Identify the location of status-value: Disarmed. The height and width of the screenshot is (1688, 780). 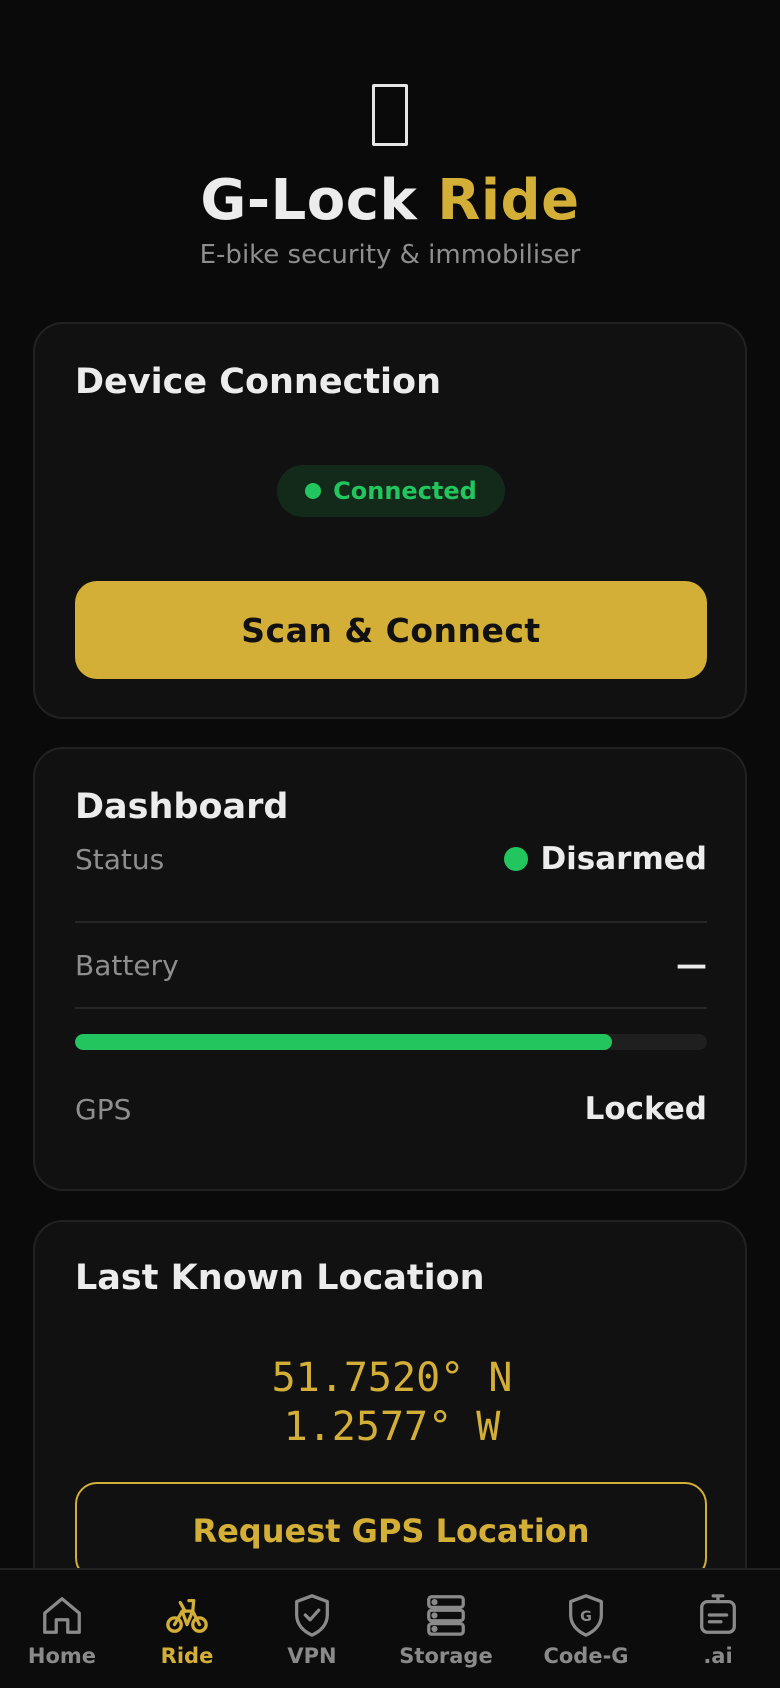
(605, 859).